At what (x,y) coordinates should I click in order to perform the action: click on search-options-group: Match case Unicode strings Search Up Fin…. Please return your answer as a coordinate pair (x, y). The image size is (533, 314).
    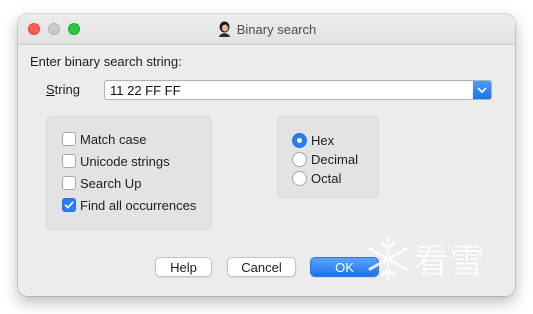
    Looking at the image, I should click on (129, 173).